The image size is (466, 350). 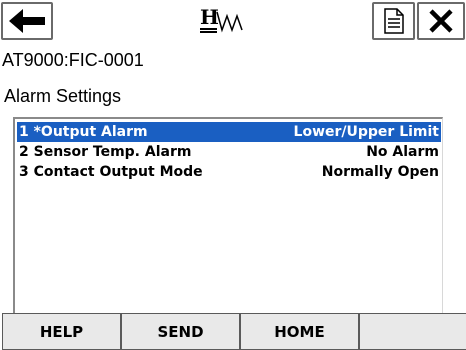 What do you see at coordinates (402, 152) in the screenshot?
I see `menu-item-value: No Alarm` at bounding box center [402, 152].